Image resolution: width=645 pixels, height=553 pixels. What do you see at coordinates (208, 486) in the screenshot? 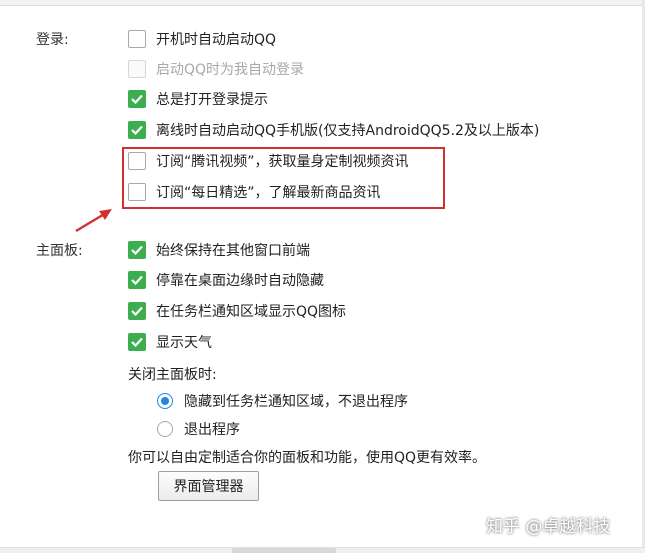
I see `interface-manager-button: 界面管理器` at bounding box center [208, 486].